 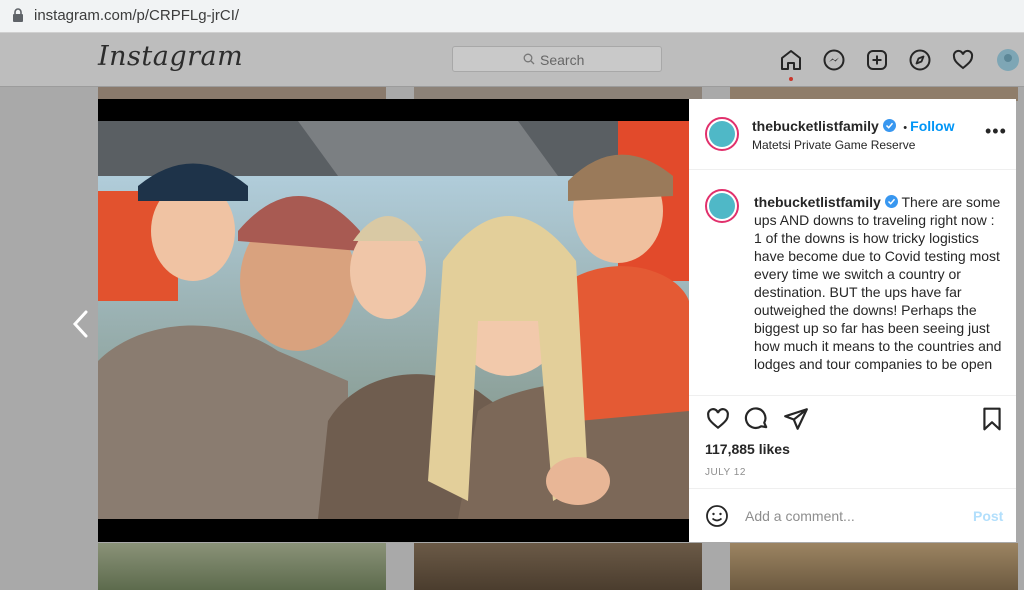 I want to click on like-heart-icon, so click(x=718, y=419).